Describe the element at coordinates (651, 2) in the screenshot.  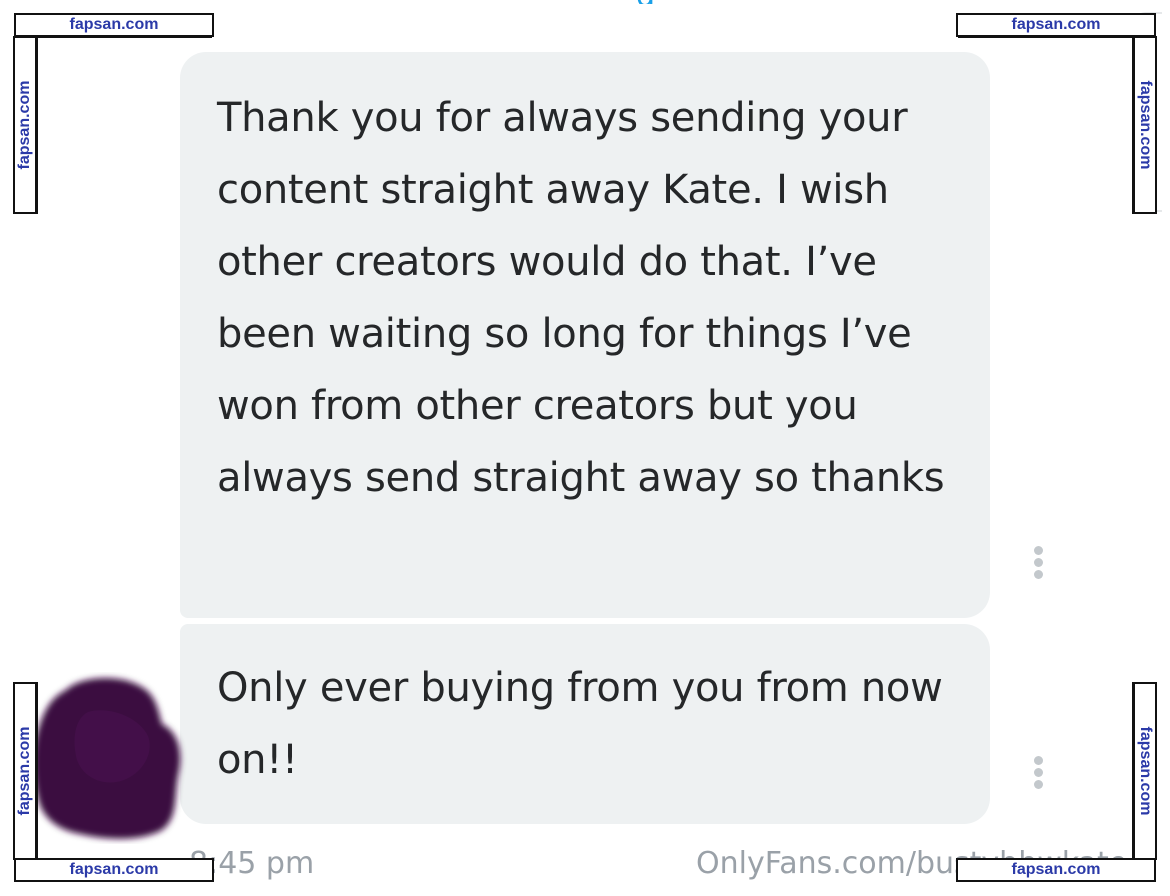
I see `cropped-header-fragment: g` at that location.